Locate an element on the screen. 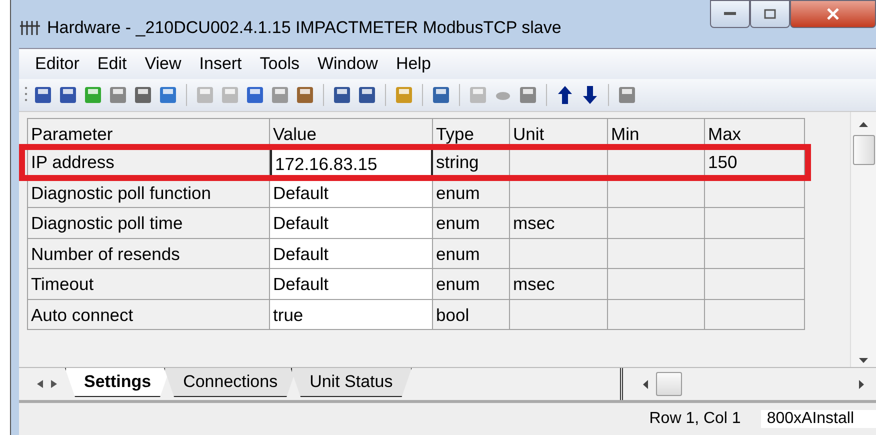 This screenshot has height=435, width=876. menu-item: View is located at coordinates (164, 64).